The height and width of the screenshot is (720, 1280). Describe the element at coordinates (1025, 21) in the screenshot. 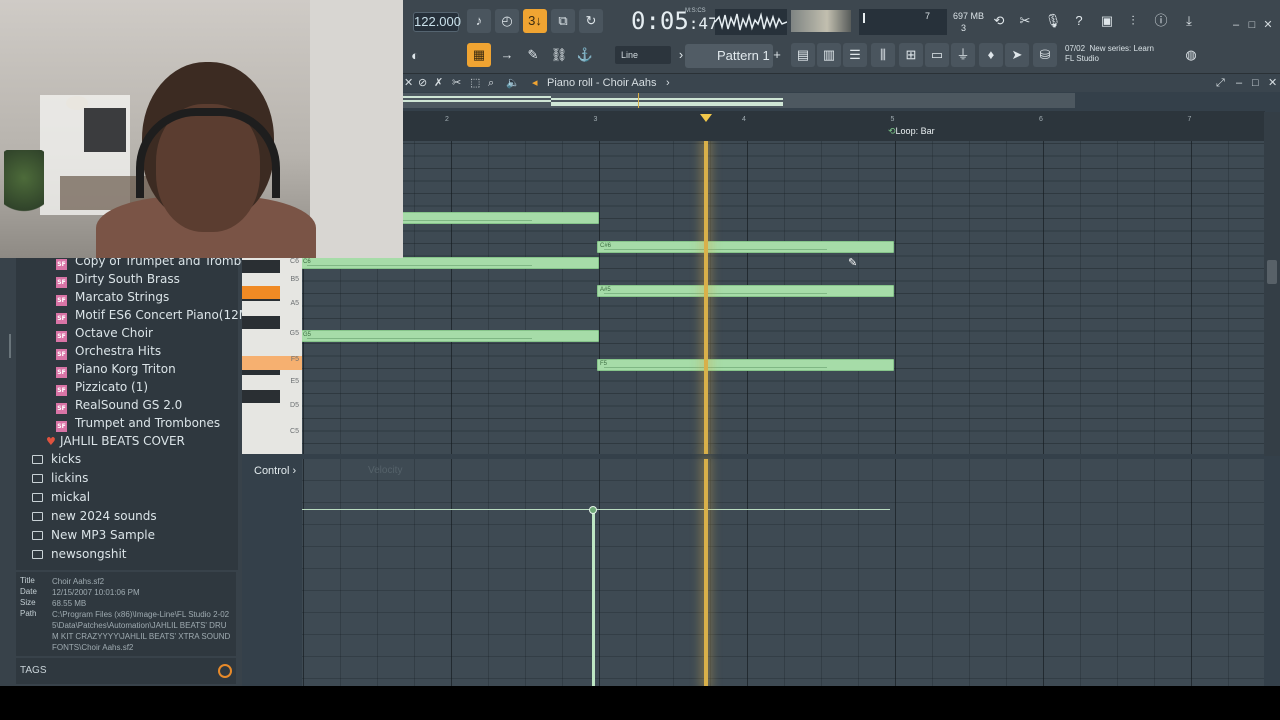

I see `cut-icon: ✂` at that location.